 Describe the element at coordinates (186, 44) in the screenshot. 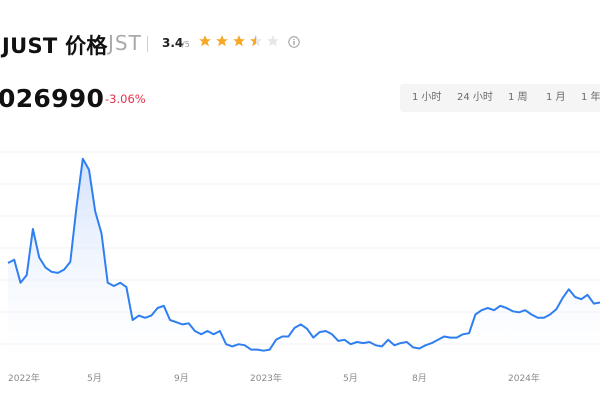

I see `rating-scale: /5` at that location.